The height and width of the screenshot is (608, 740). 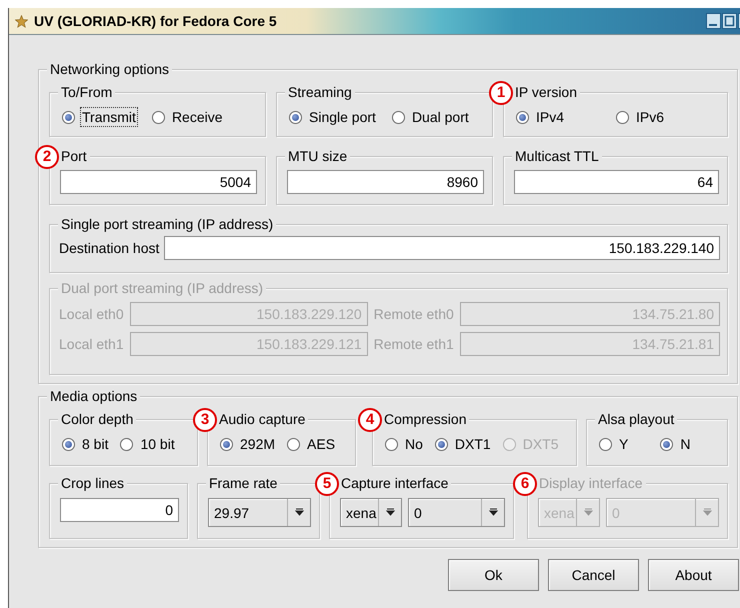 I want to click on radio-option: Dual port, so click(x=431, y=117).